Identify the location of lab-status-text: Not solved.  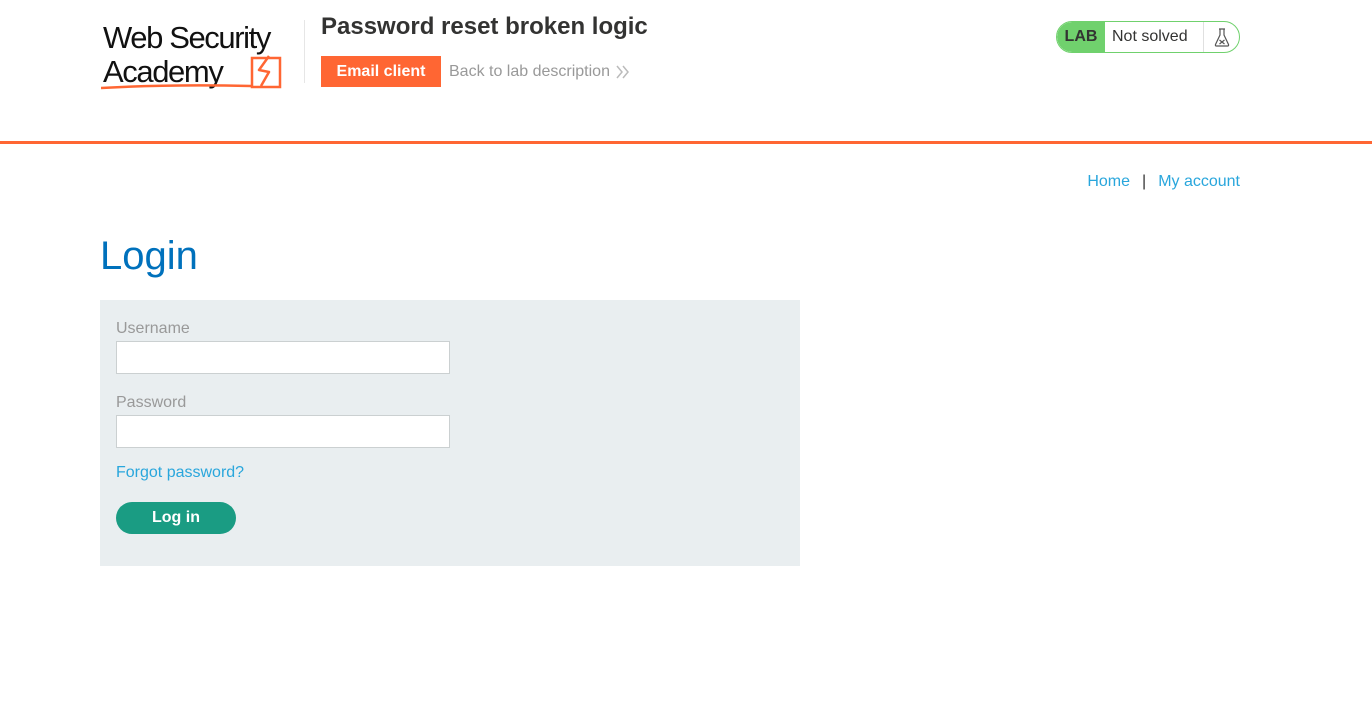
(1150, 36).